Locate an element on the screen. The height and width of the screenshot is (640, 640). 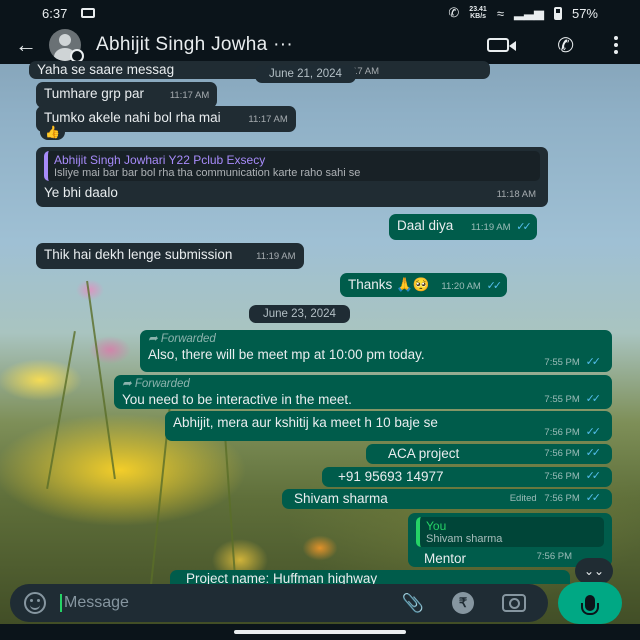
back-arrow-icon: ← is located at coordinates (26, 45).